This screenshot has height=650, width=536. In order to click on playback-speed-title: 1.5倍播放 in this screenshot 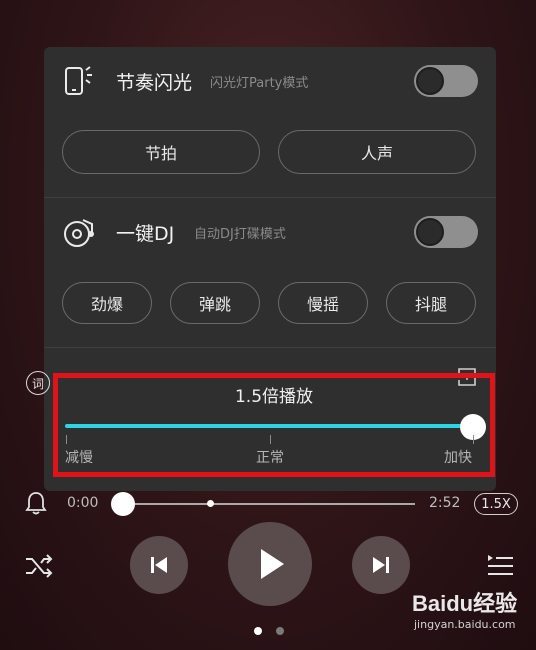, I will do `click(274, 397)`.